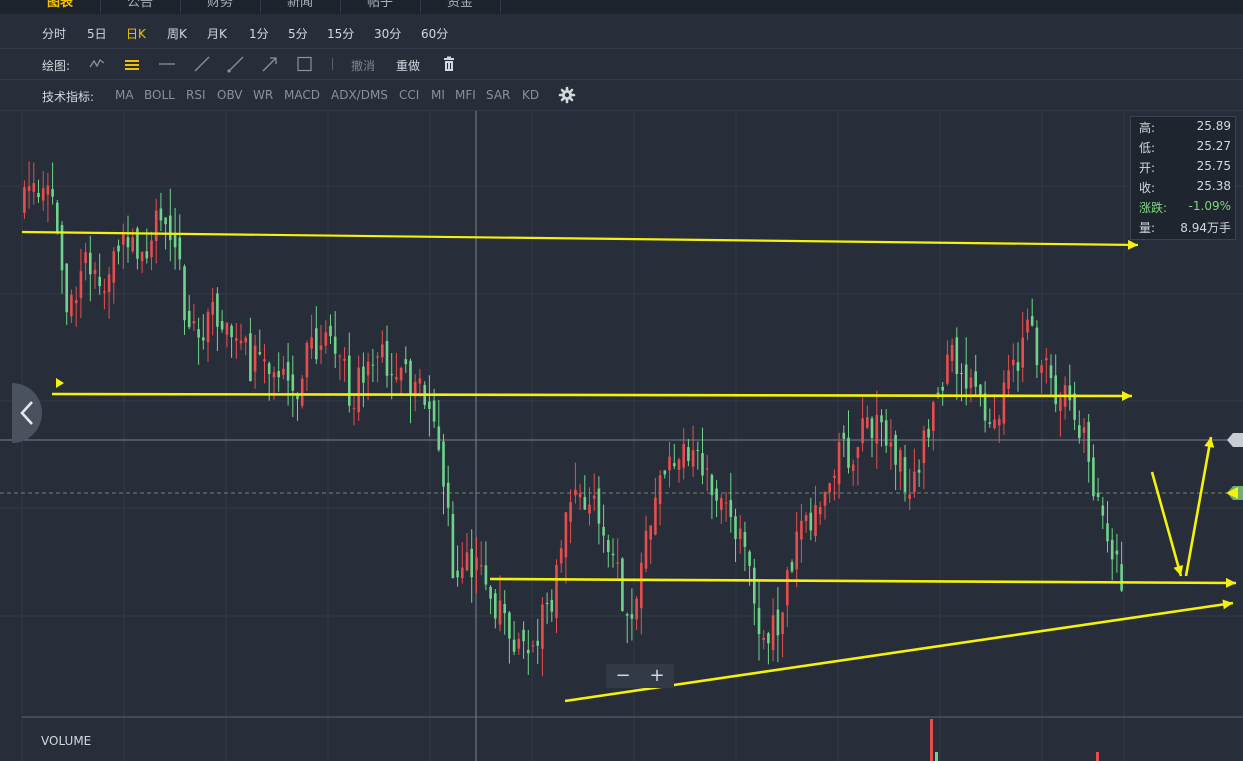 The width and height of the screenshot is (1243, 761). I want to click on indicator-rsi: RSI, so click(196, 95).